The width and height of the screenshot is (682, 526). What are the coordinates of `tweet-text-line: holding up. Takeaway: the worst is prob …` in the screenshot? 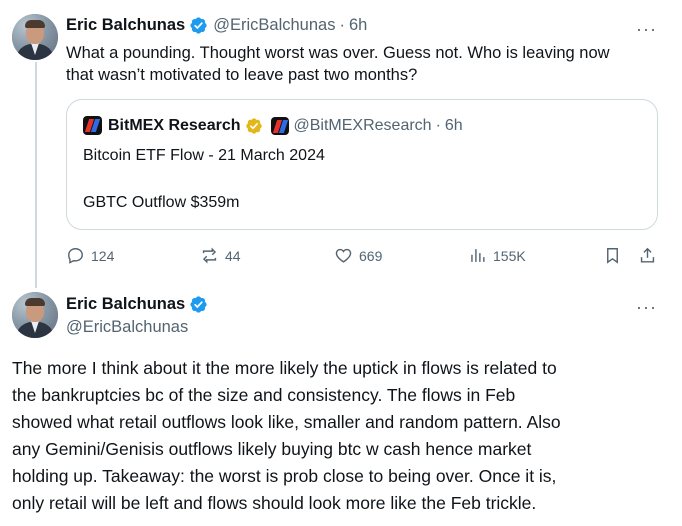 It's located at (284, 476).